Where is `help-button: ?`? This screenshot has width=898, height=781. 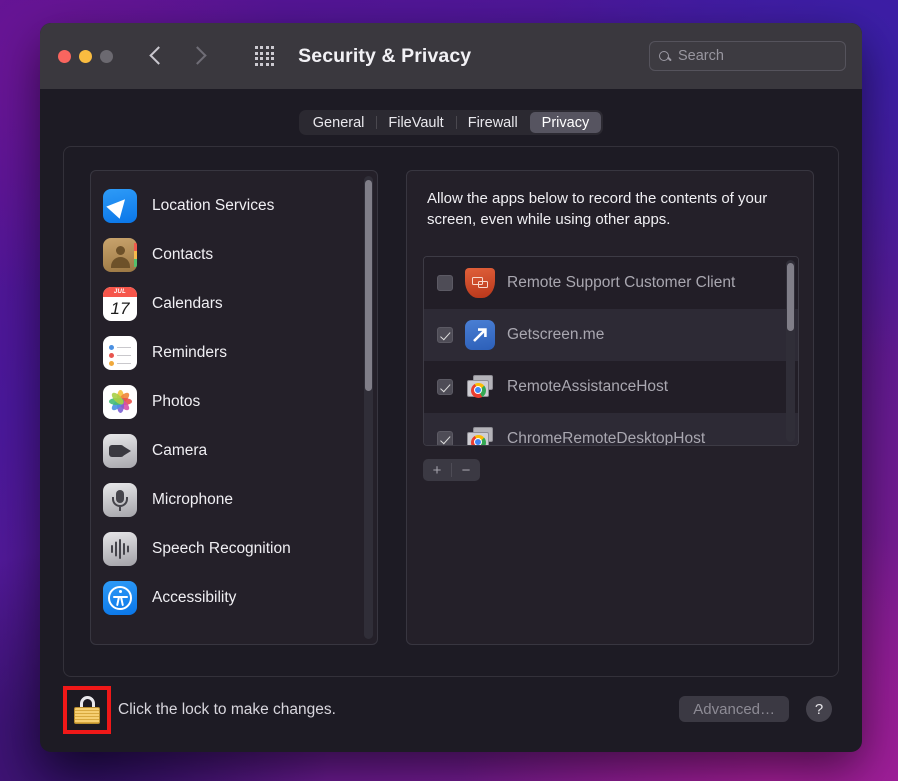
help-button: ? is located at coordinates (819, 709).